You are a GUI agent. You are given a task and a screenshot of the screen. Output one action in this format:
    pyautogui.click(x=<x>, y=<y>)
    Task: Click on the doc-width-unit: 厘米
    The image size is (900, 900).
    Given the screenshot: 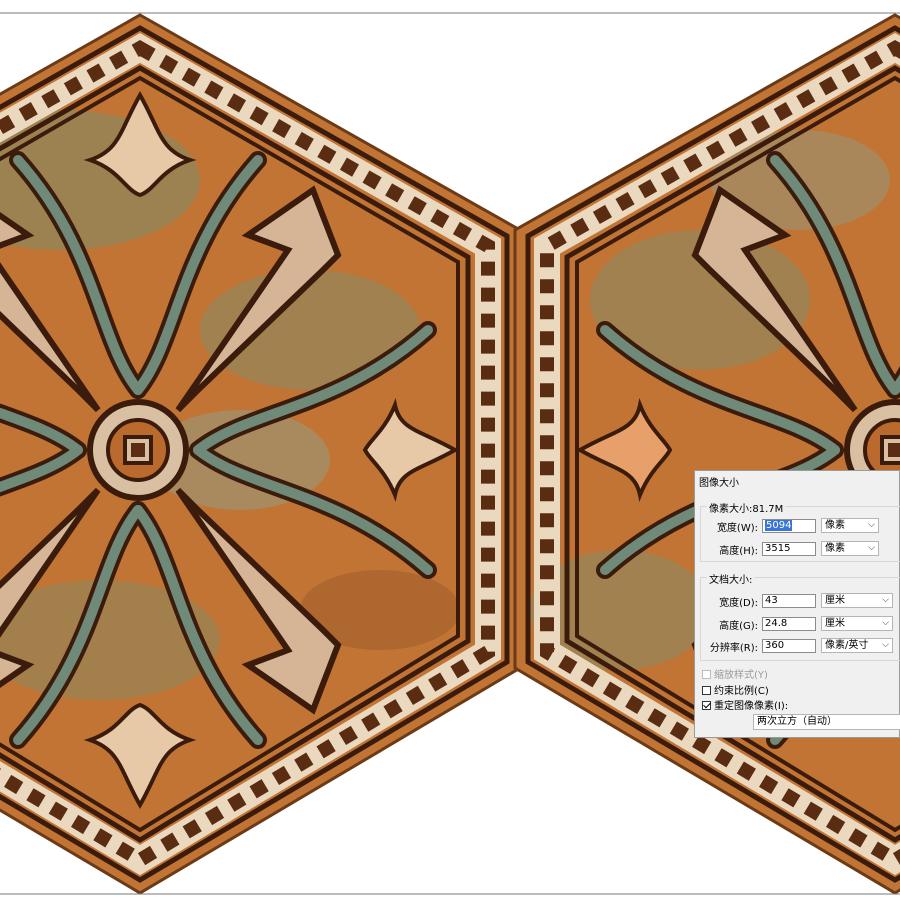 What is the action you would take?
    pyautogui.click(x=835, y=600)
    